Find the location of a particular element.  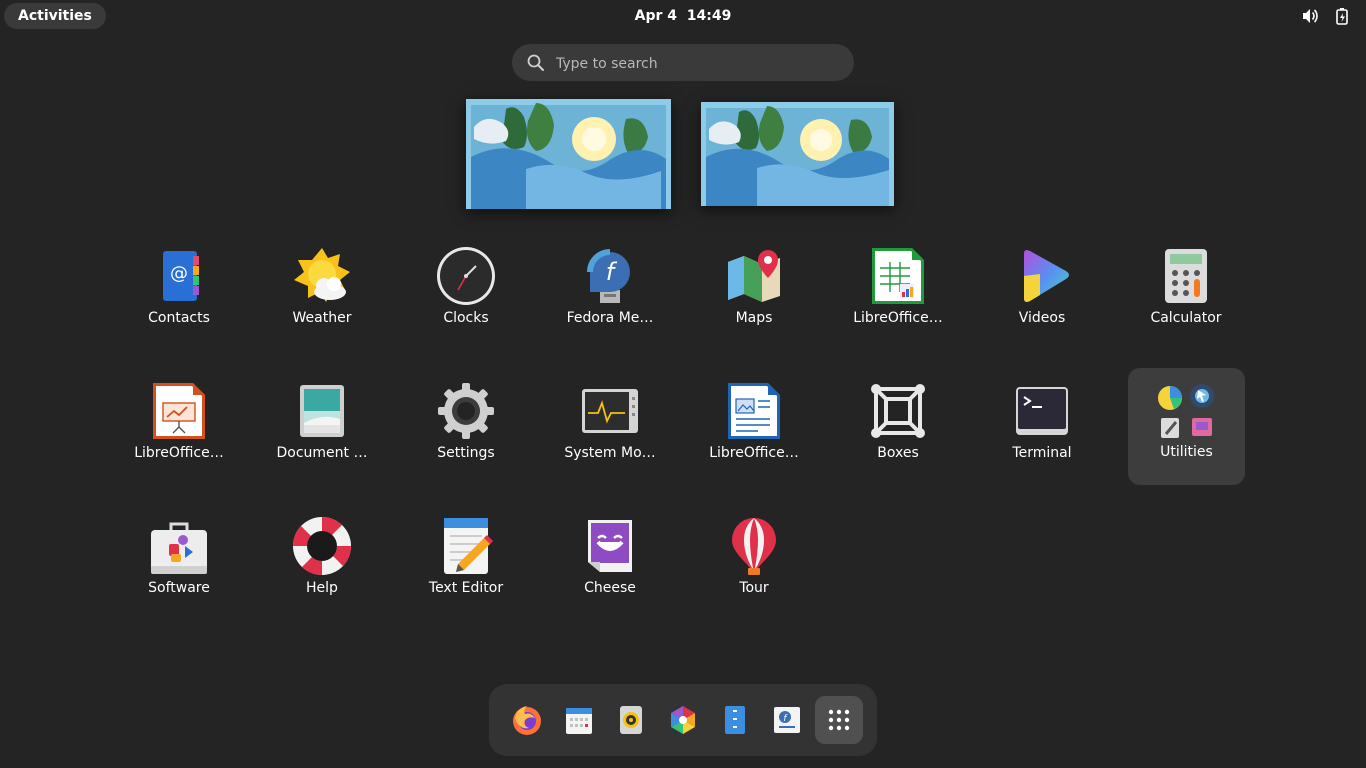

terminal-icon is located at coordinates (1042, 411).